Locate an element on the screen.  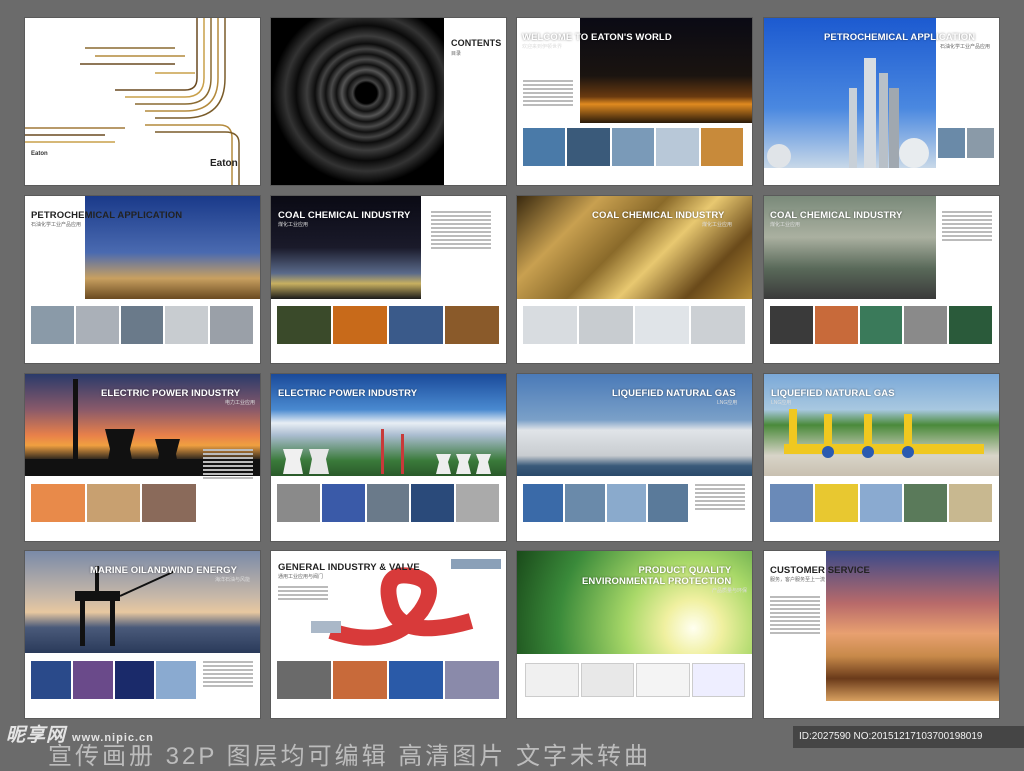
contents-subtitle: 目录 is located at coordinates (456, 54).